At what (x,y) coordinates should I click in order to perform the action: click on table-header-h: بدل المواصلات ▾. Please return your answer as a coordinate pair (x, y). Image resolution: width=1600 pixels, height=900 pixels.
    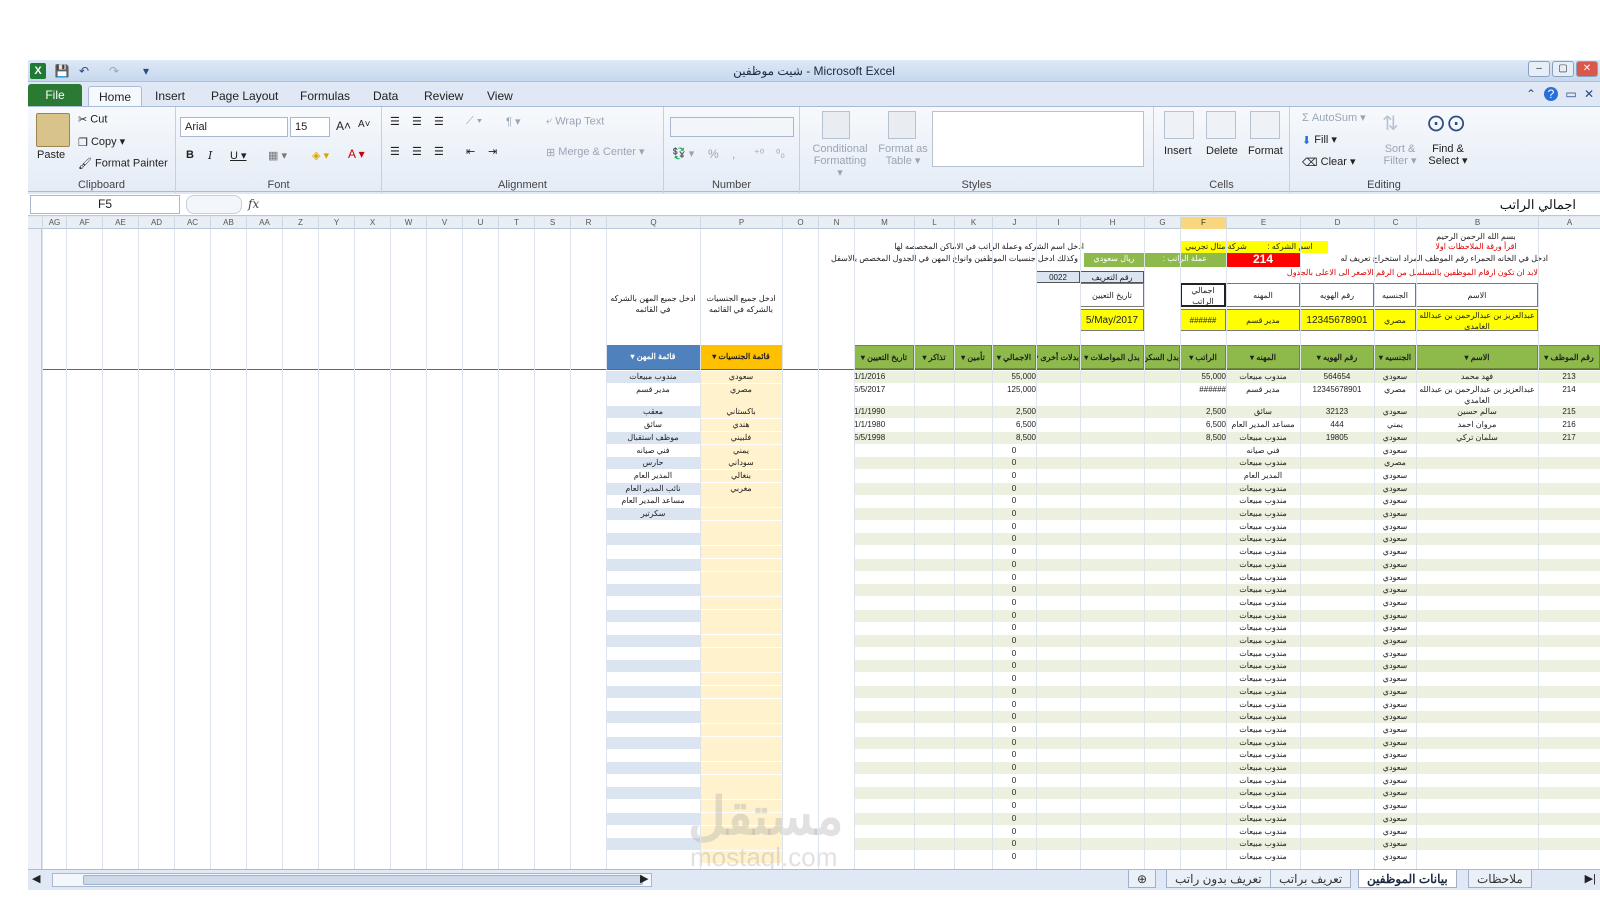
    Looking at the image, I should click on (1112, 357).